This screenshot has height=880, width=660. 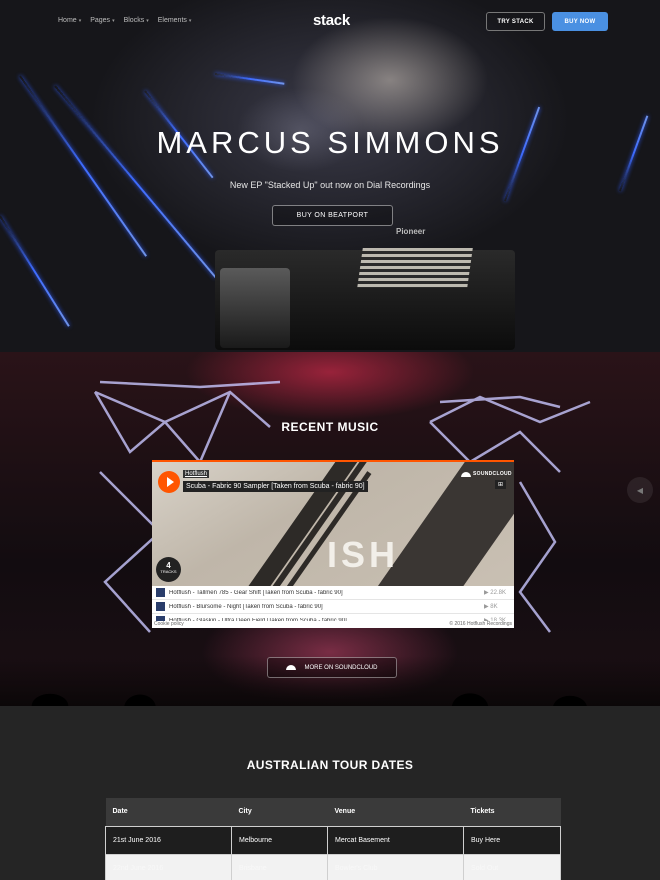 I want to click on play-button, so click(x=169, y=482).